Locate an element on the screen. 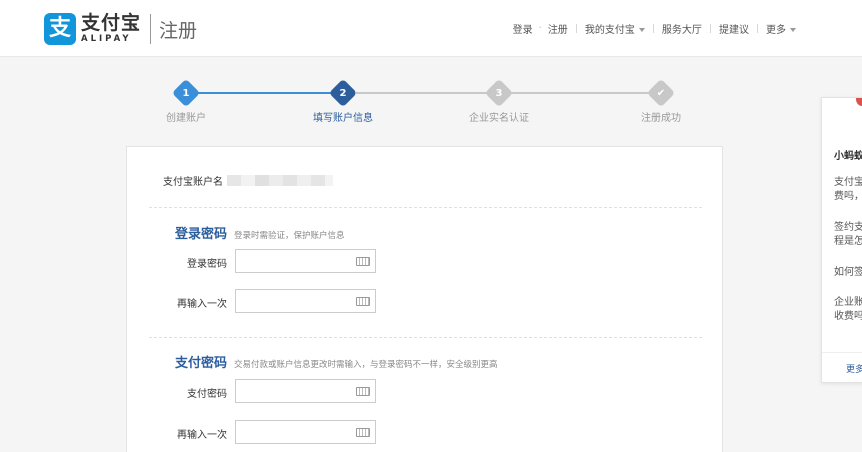 This screenshot has height=452, width=862. nav-my-alipay-menu: 我的支付宝 is located at coordinates (615, 28).